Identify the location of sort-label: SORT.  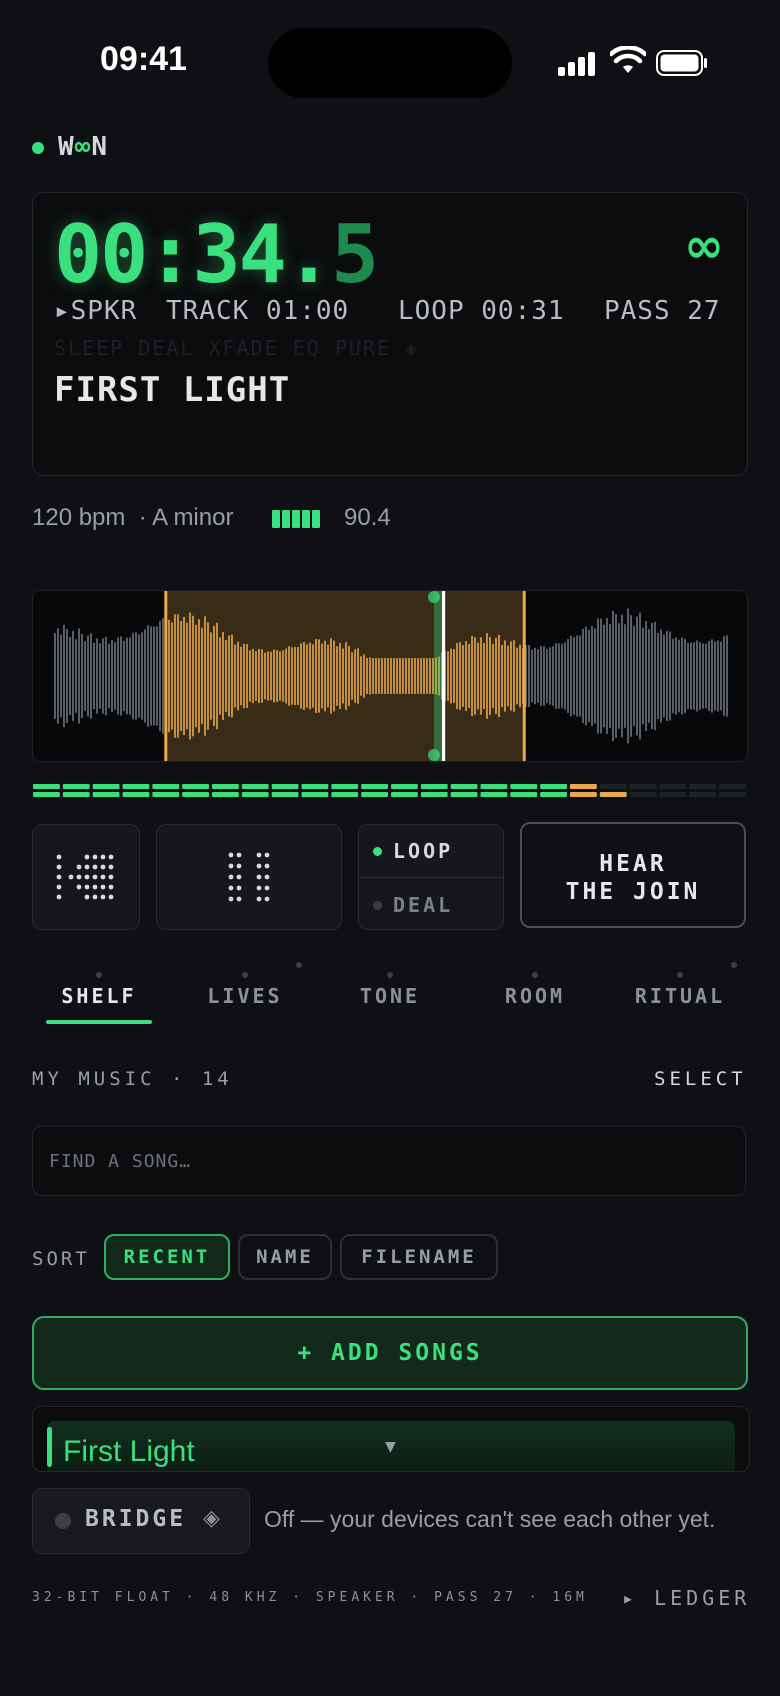
(61, 1259).